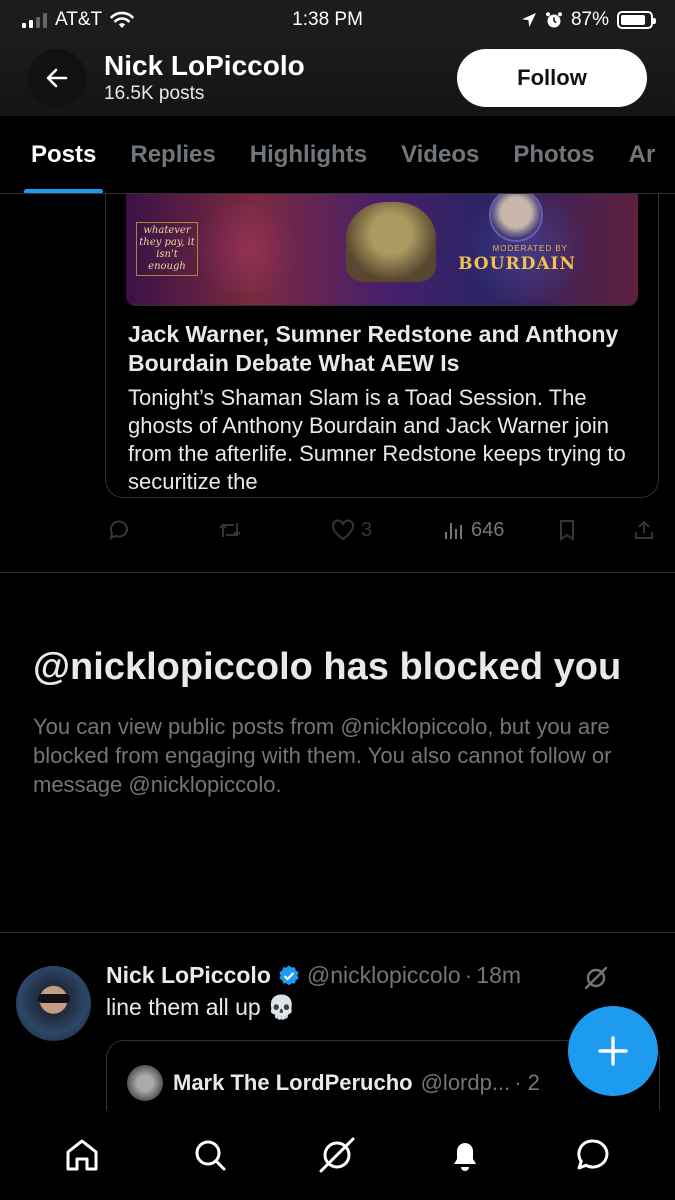 This screenshot has height=1200, width=675. I want to click on views-icon, so click(453, 531).